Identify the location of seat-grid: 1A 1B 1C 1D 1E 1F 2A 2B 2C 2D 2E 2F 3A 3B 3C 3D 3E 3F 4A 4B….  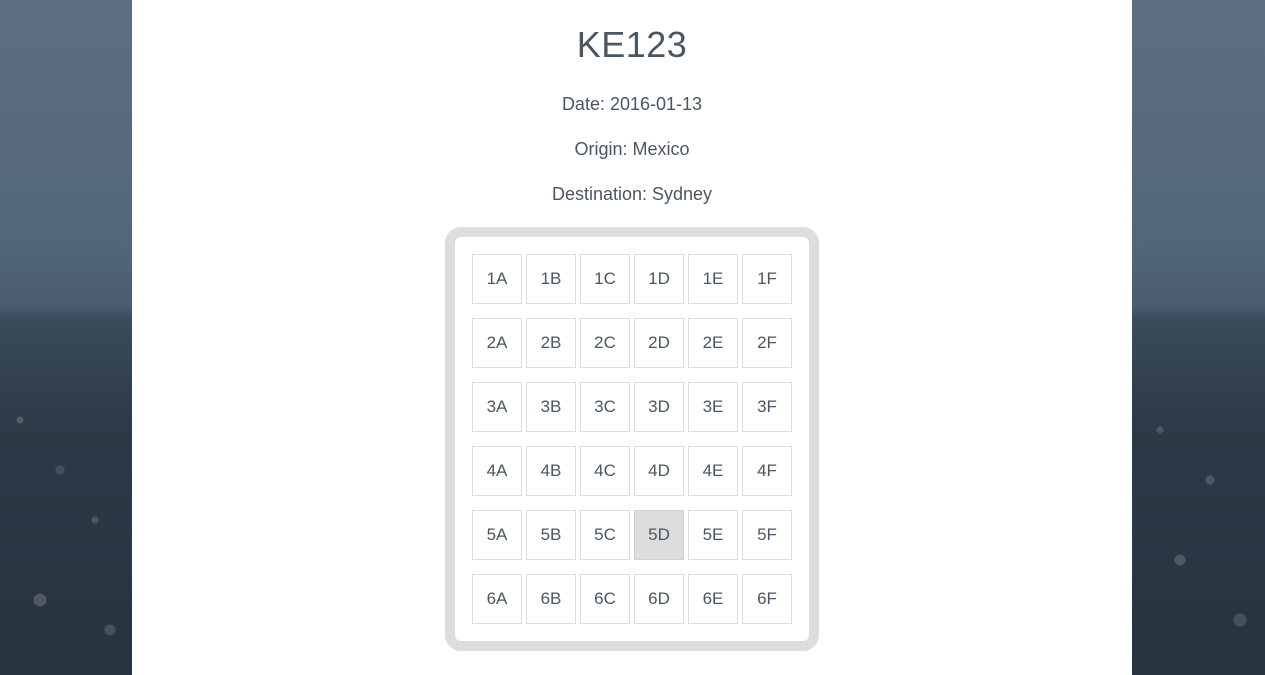
(632, 439).